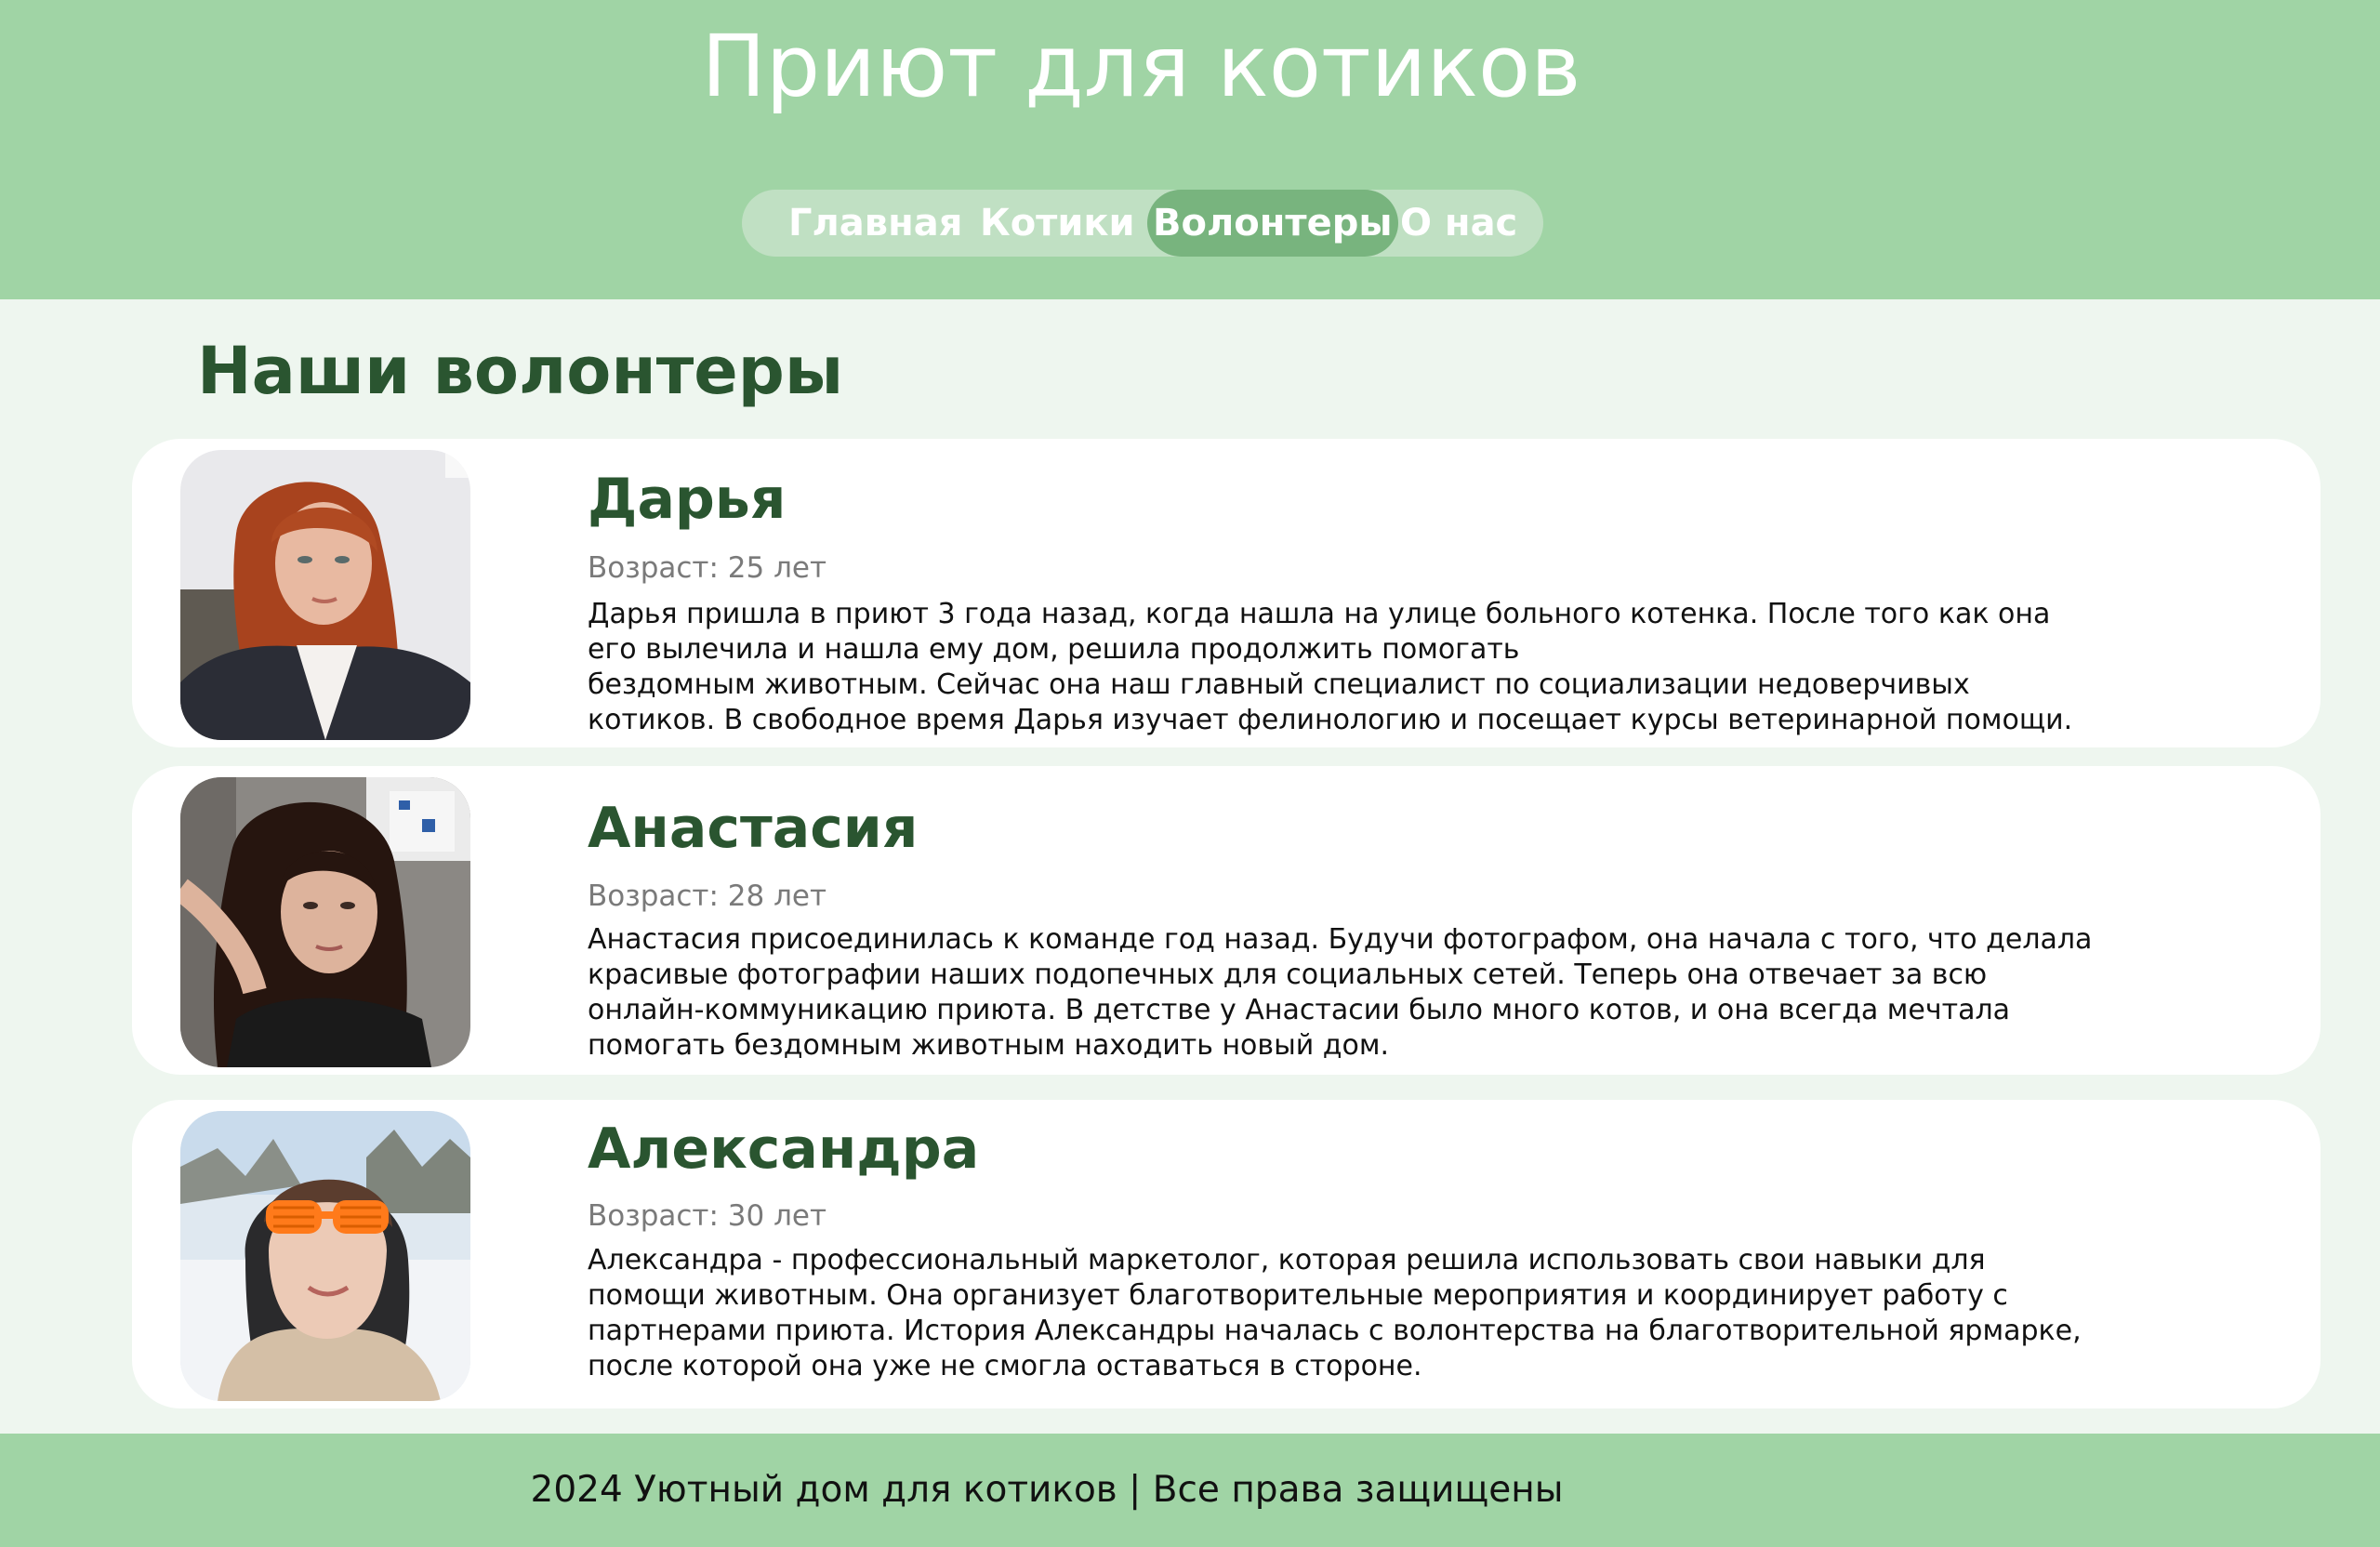 The image size is (2380, 1547). Describe the element at coordinates (875, 223) in the screenshot. I see `nav-item-home: Главная` at that location.